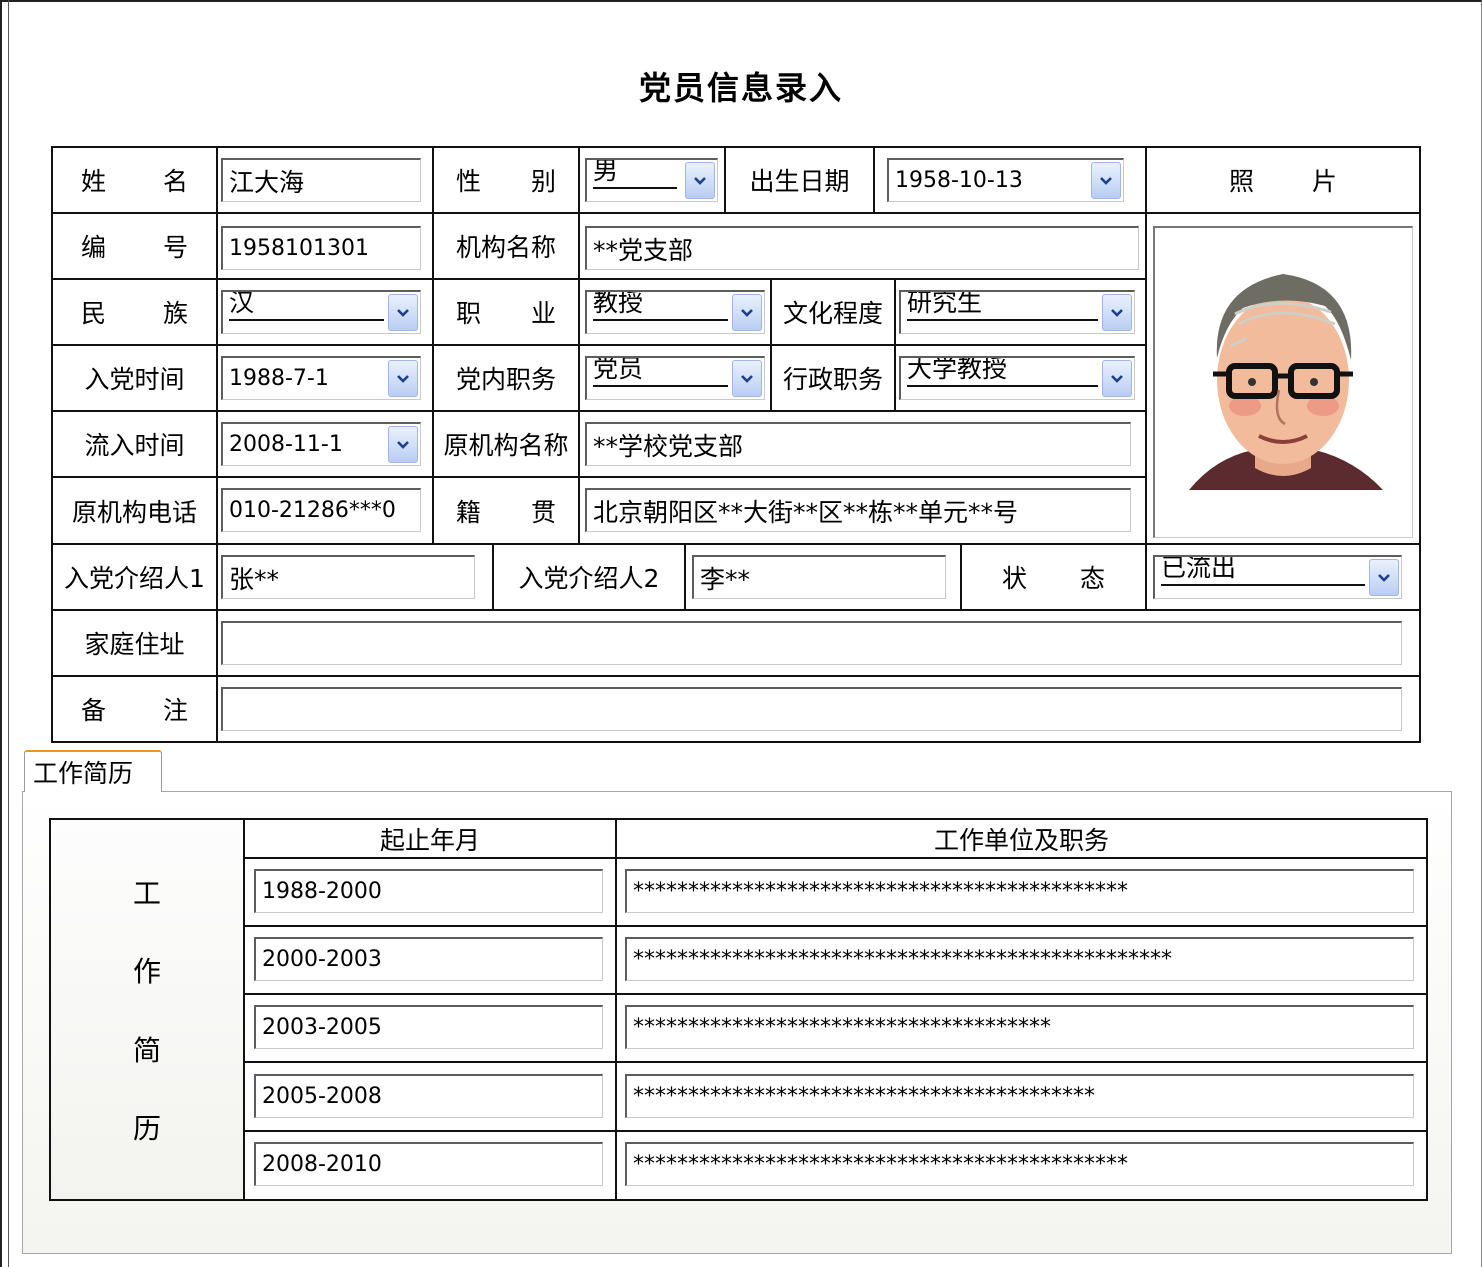  I want to click on status-value: 已流出, so click(1263, 571).